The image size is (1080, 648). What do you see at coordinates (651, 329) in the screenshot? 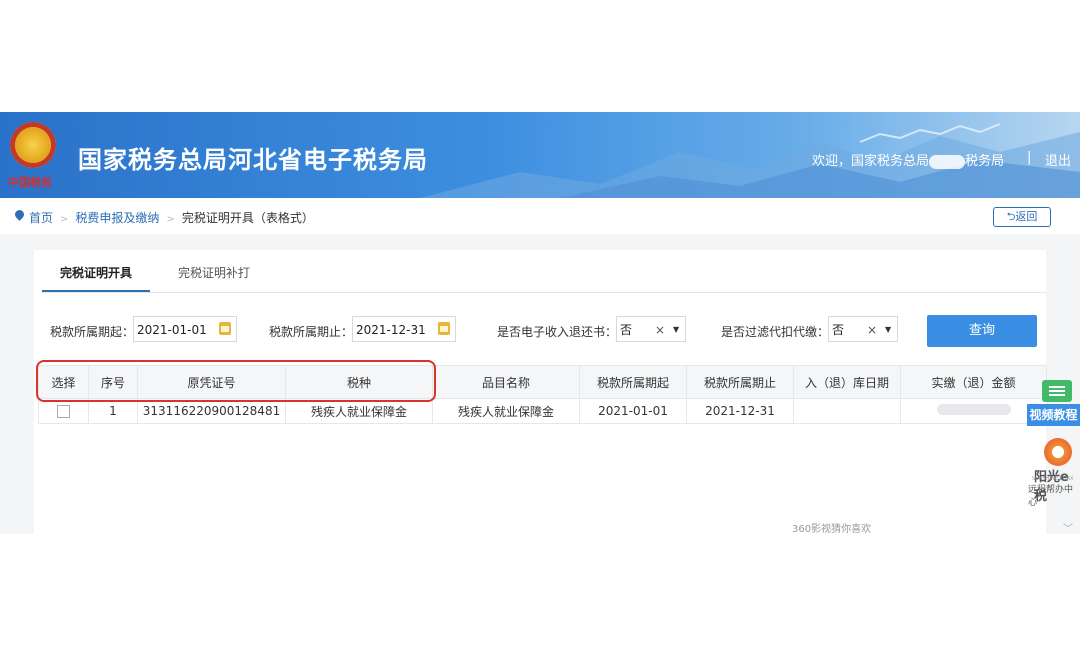
I see `receipt-select: 否 × ▼` at bounding box center [651, 329].